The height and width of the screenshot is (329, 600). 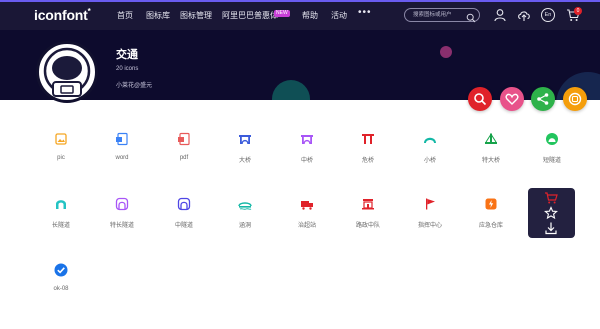 What do you see at coordinates (307, 222) in the screenshot?
I see `icon-card: 治超站` at bounding box center [307, 222].